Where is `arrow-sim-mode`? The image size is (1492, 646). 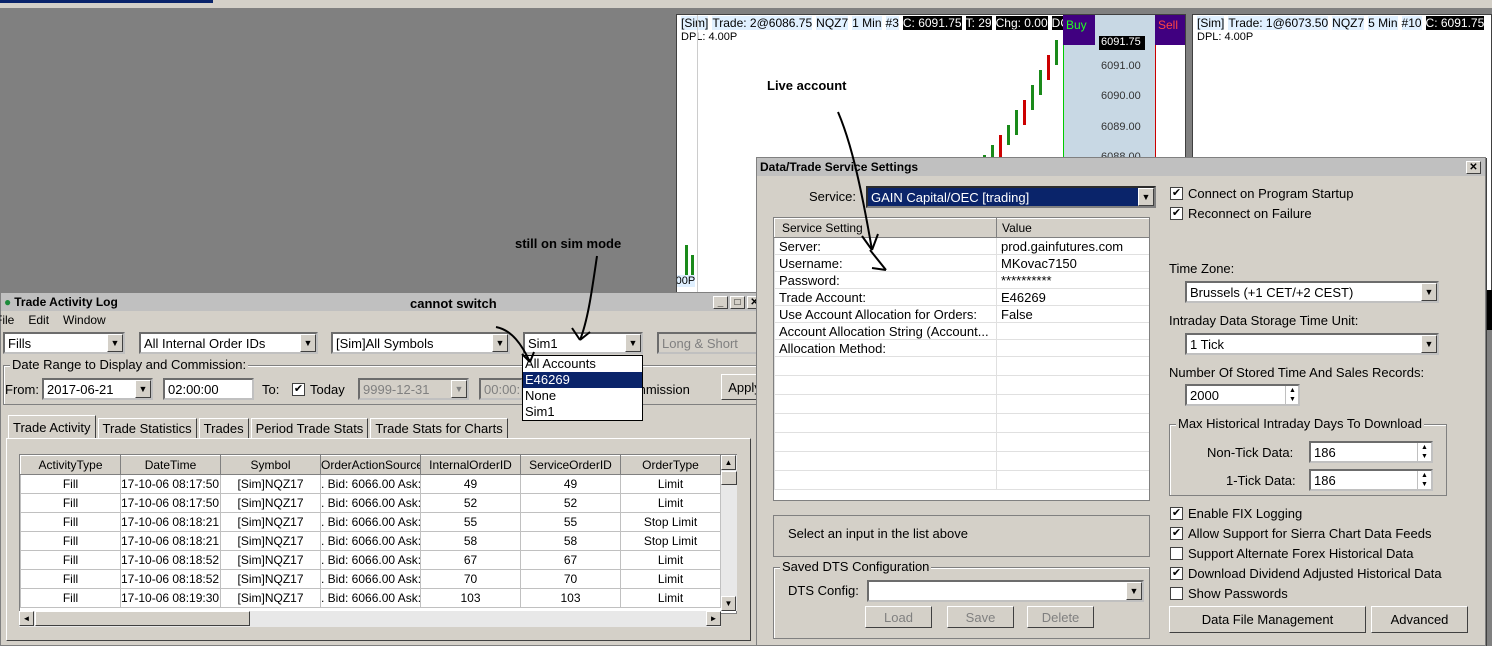
arrow-sim-mode is located at coordinates (588, 298).